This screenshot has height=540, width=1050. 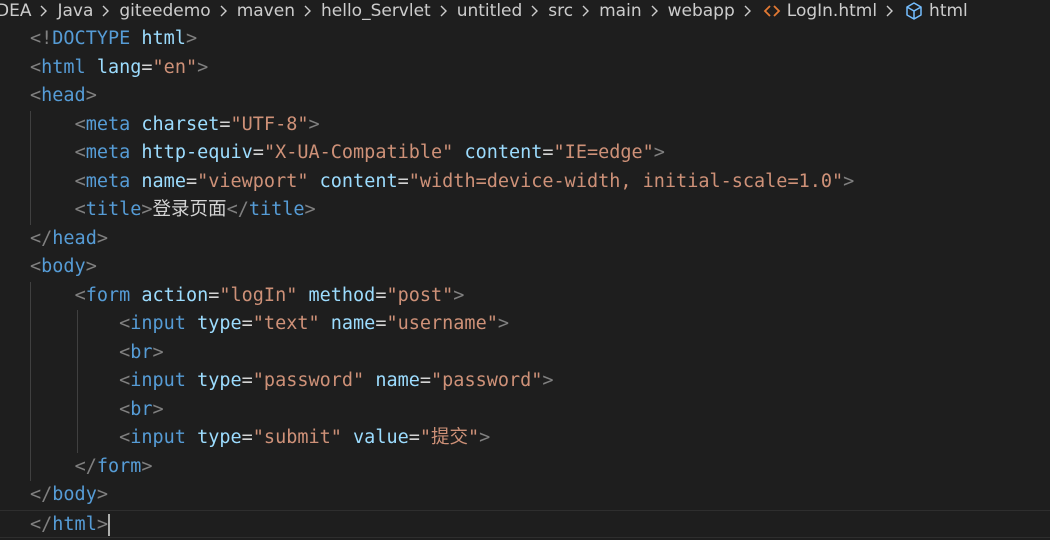 I want to click on code-line: </html>, so click(x=525, y=523).